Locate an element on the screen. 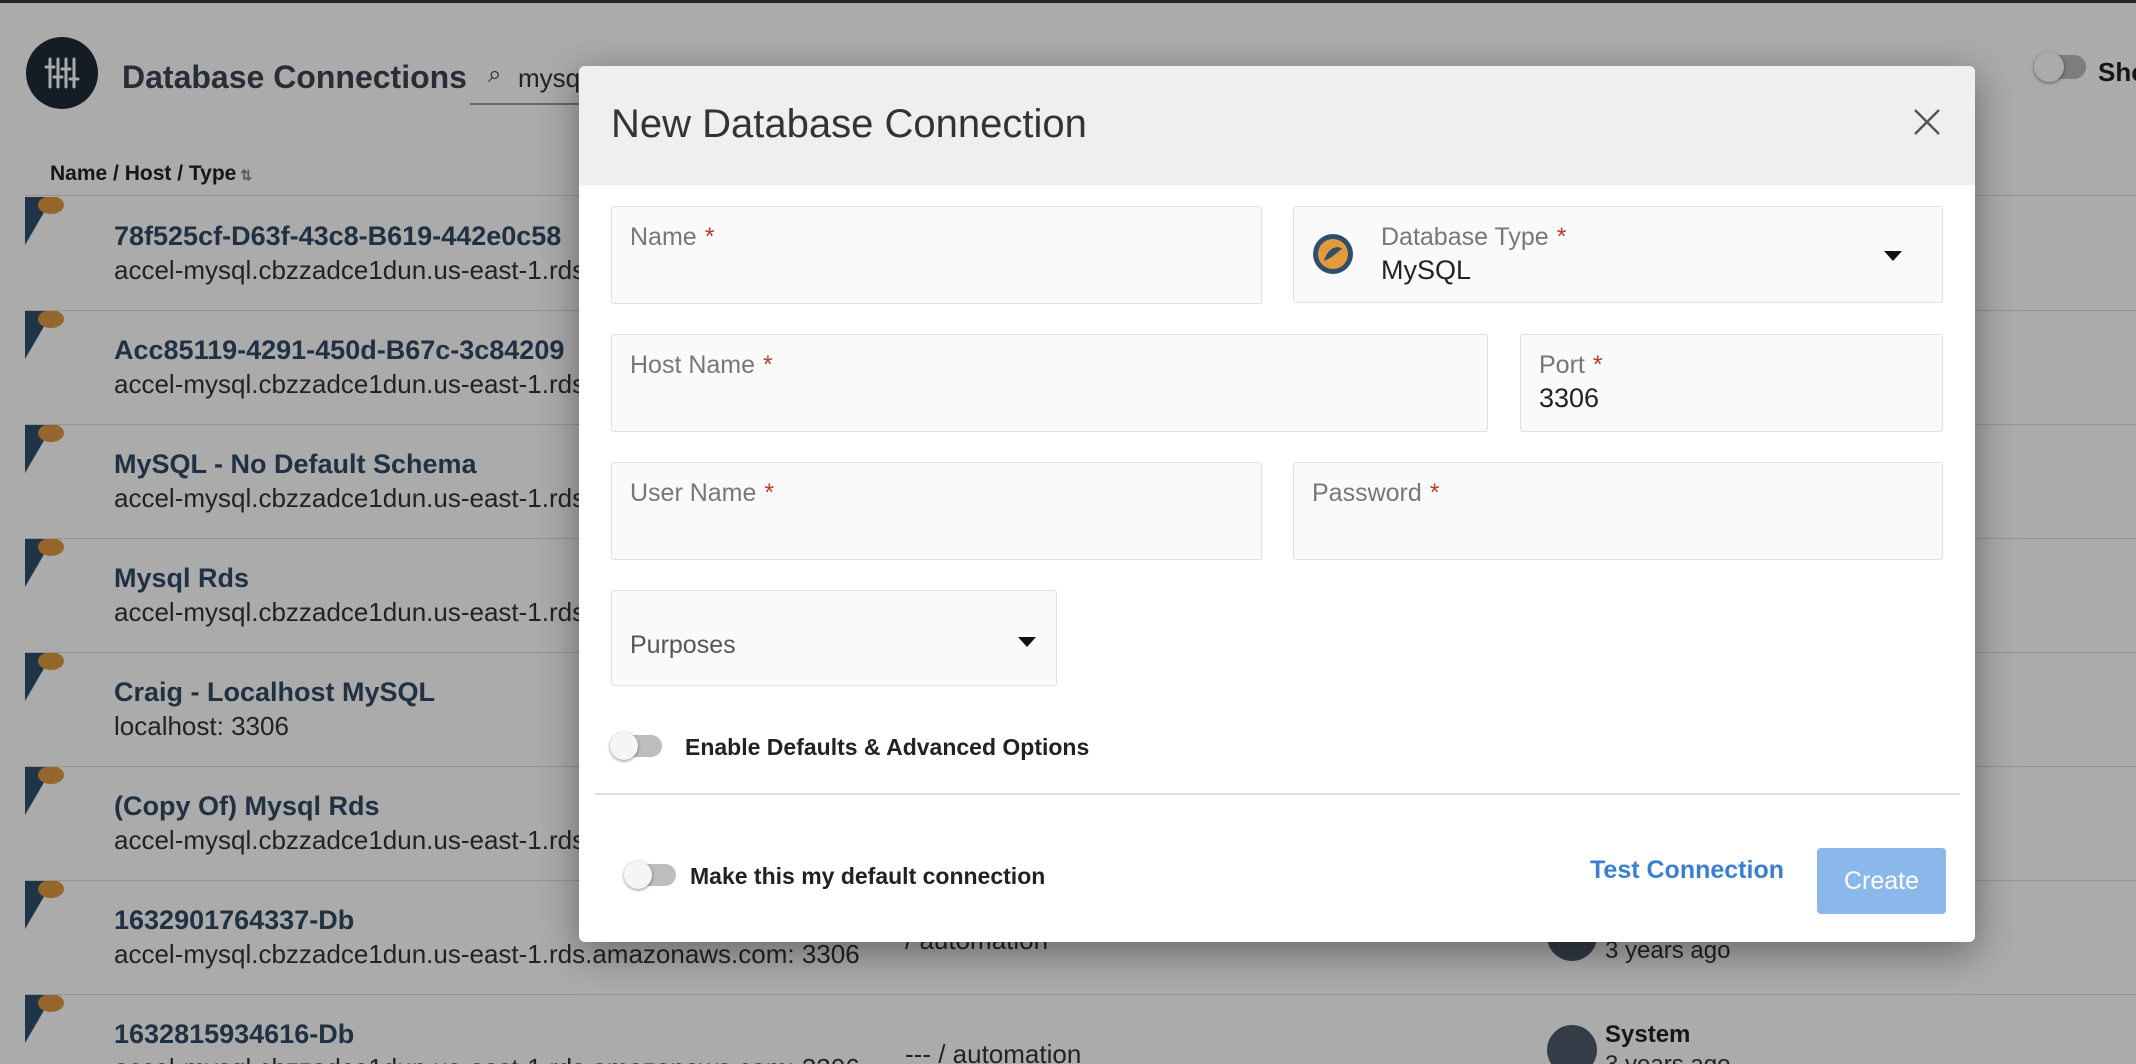 The height and width of the screenshot is (1064, 2136). port-value: 3306 is located at coordinates (1569, 398).